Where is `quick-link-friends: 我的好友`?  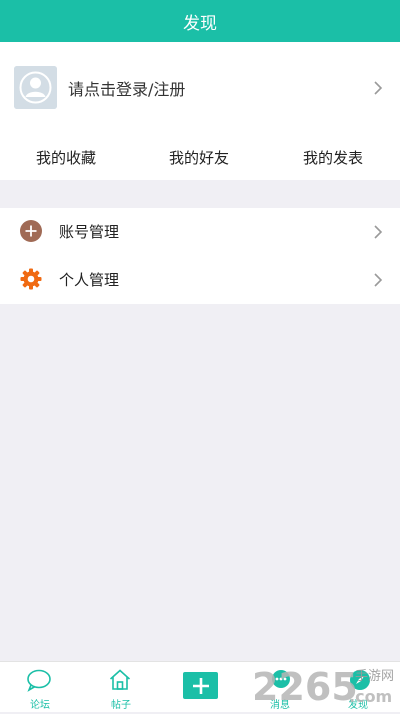 quick-link-friends: 我的好友 is located at coordinates (199, 157).